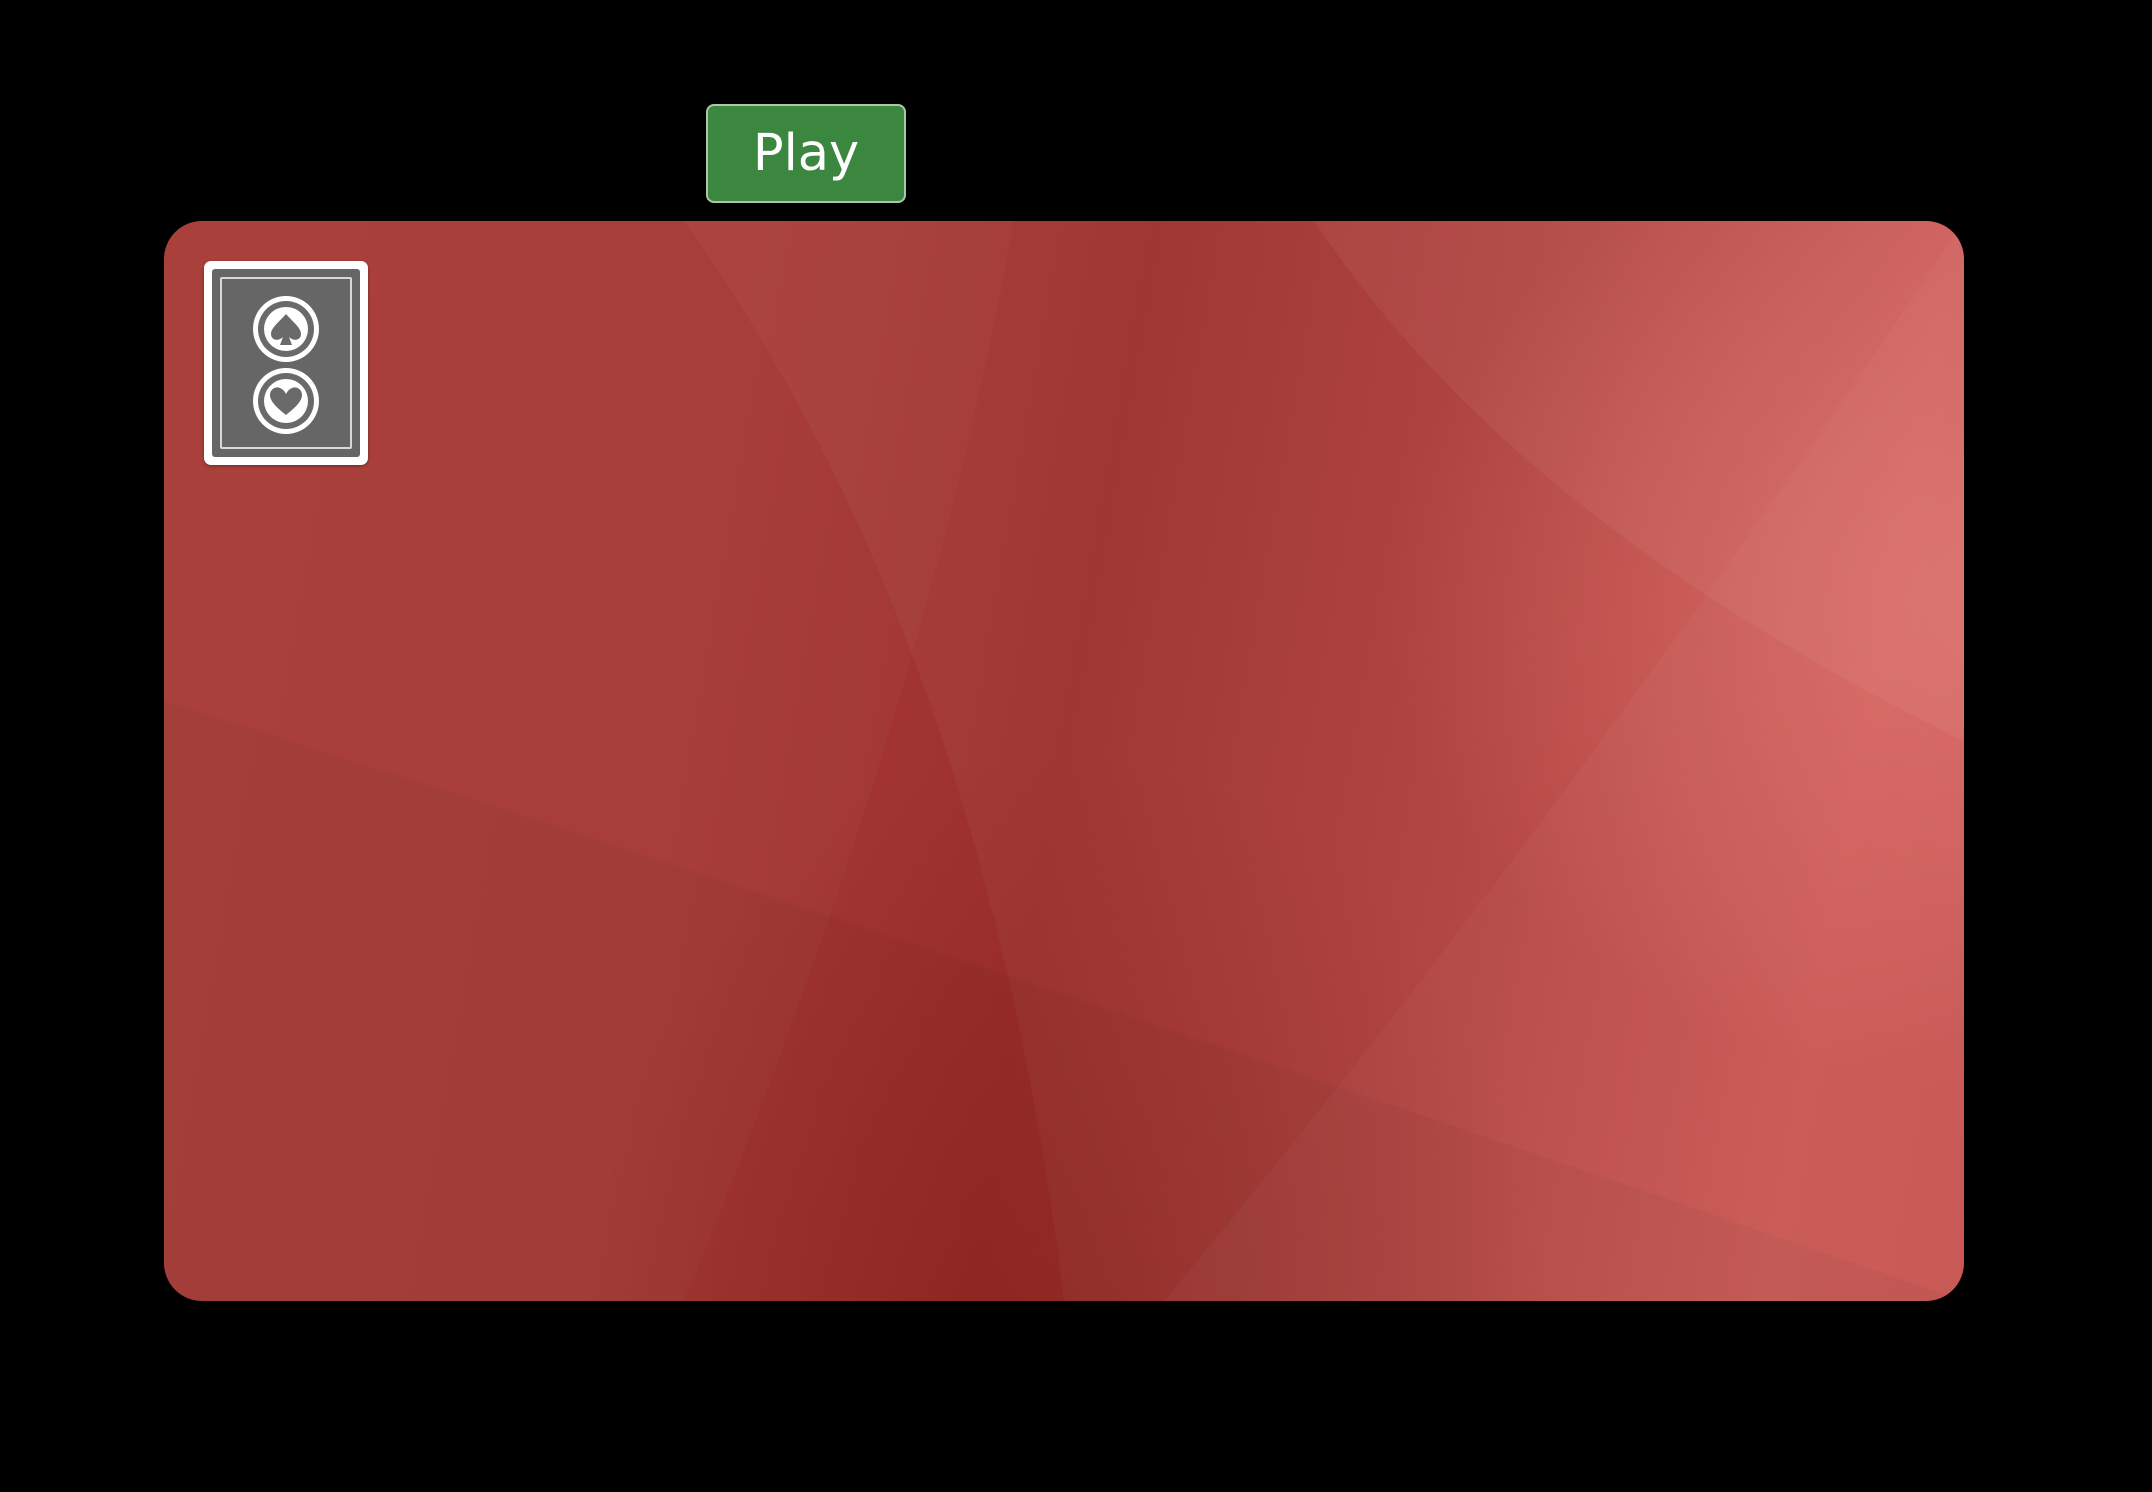 This screenshot has height=1492, width=2152. Describe the element at coordinates (286, 401) in the screenshot. I see `heart-emblem-icon` at that location.